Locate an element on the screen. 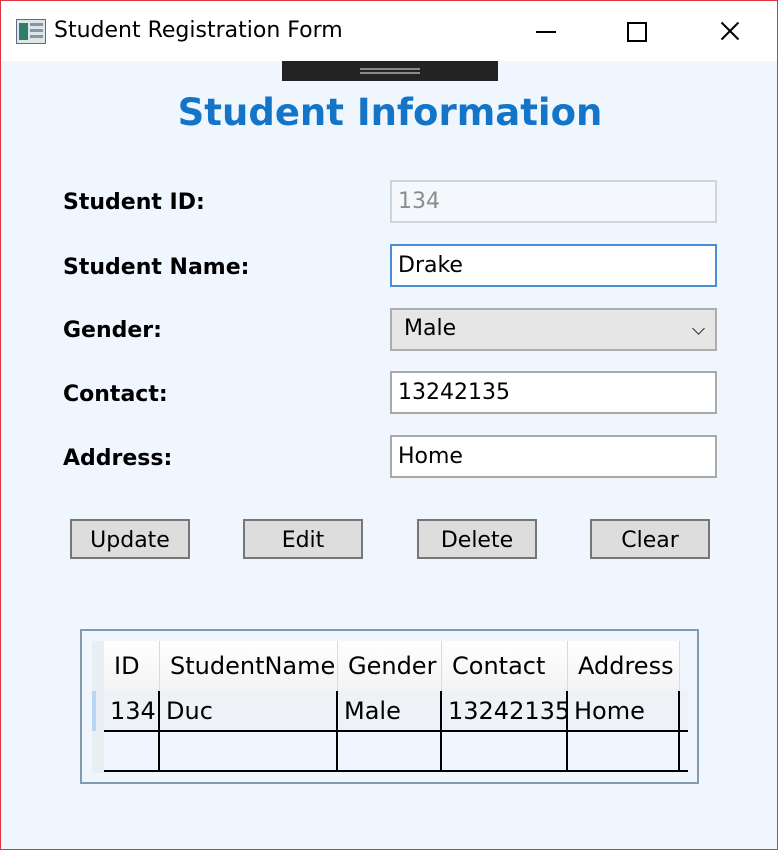 Image resolution: width=780 pixels, height=852 pixels. cell-address: Home is located at coordinates (624, 711).